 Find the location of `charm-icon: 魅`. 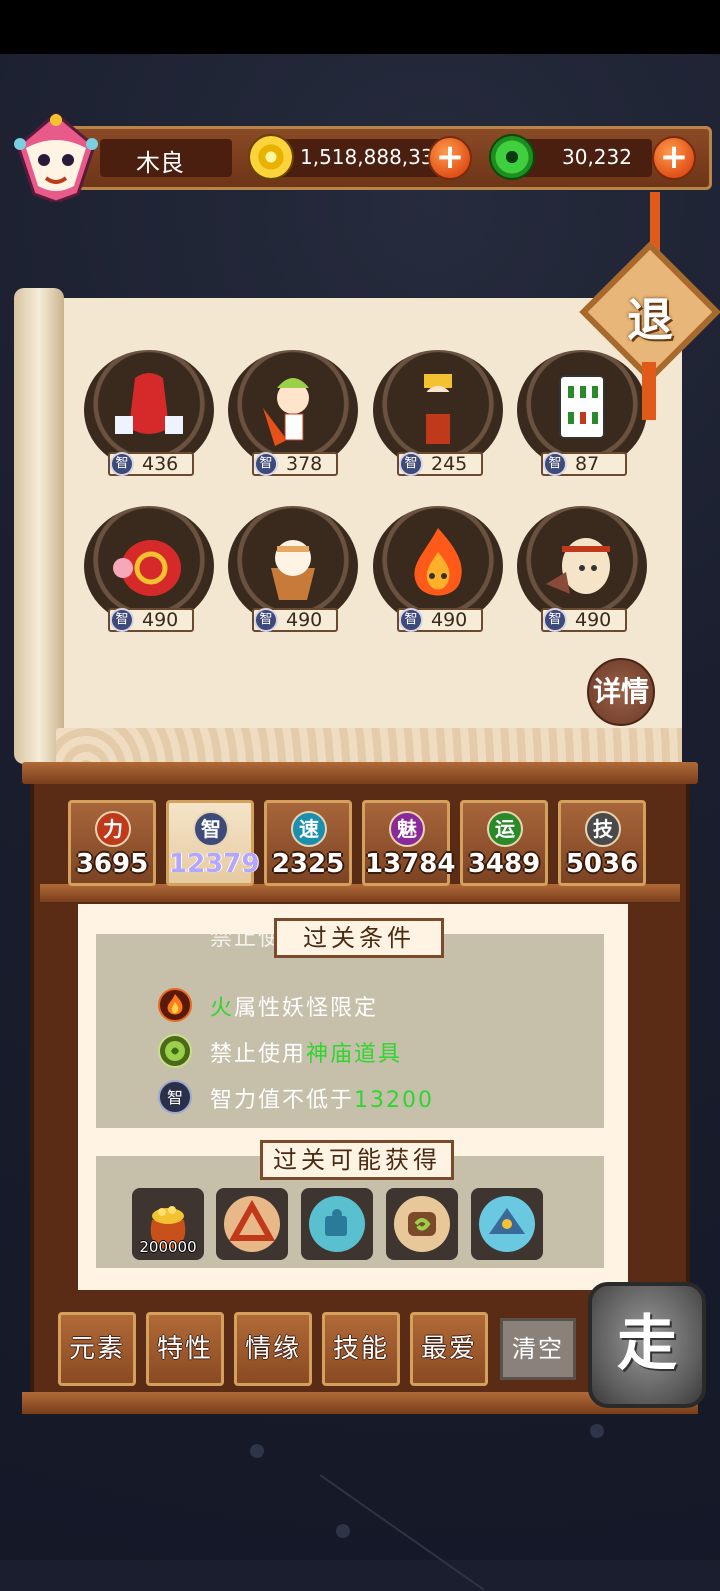

charm-icon: 魅 is located at coordinates (407, 829).